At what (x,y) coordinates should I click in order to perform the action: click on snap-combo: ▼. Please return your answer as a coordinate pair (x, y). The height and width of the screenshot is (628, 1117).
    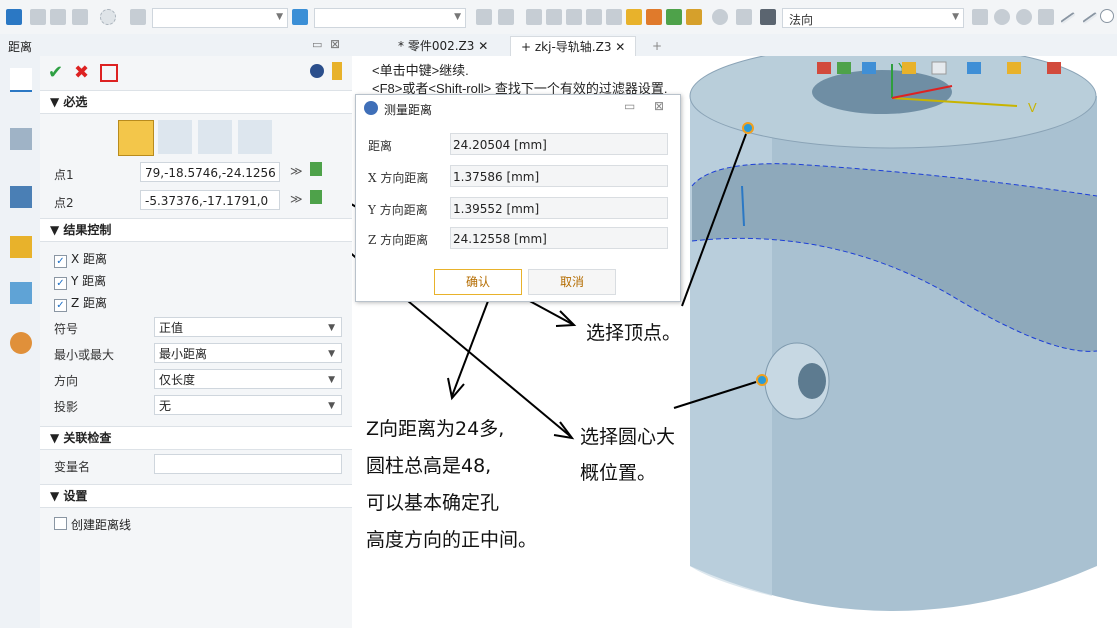
    Looking at the image, I should click on (390, 18).